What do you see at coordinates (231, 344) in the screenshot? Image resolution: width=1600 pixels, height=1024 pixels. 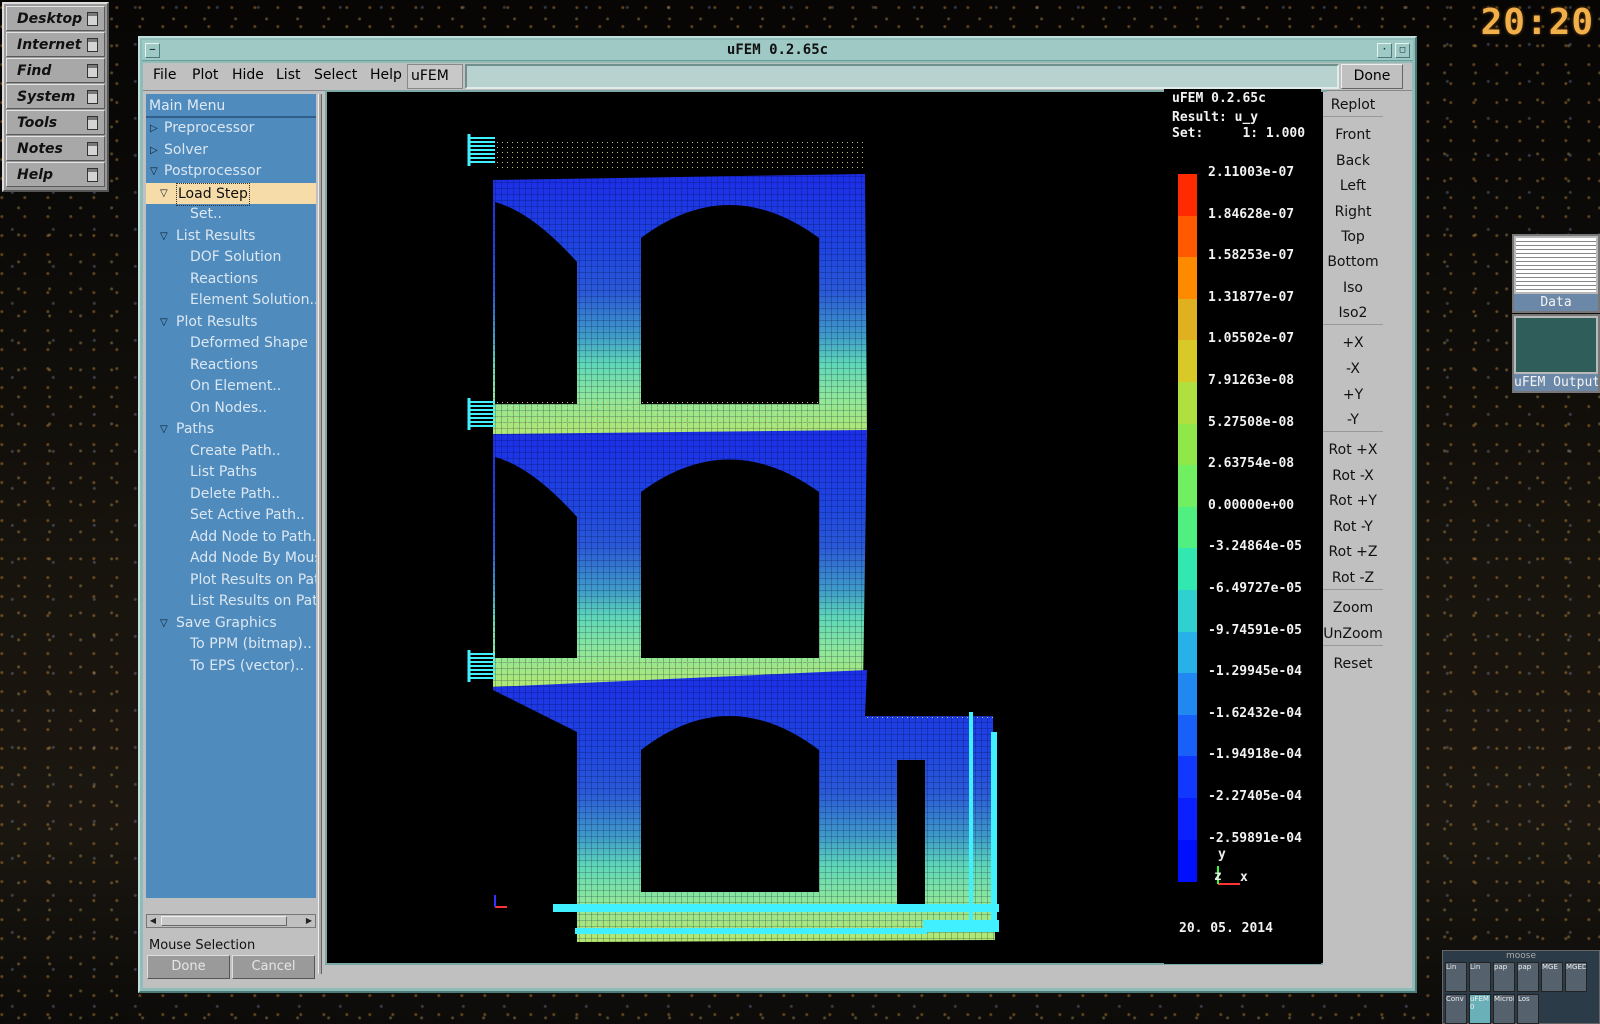 I see `tree-item: Deformed Shape` at bounding box center [231, 344].